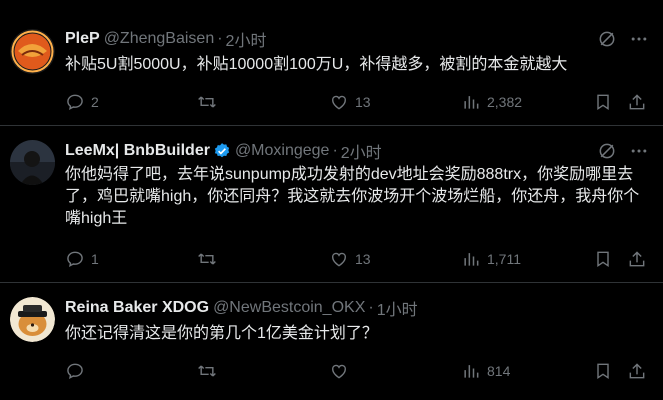  I want to click on reply-button, so click(78, 371).